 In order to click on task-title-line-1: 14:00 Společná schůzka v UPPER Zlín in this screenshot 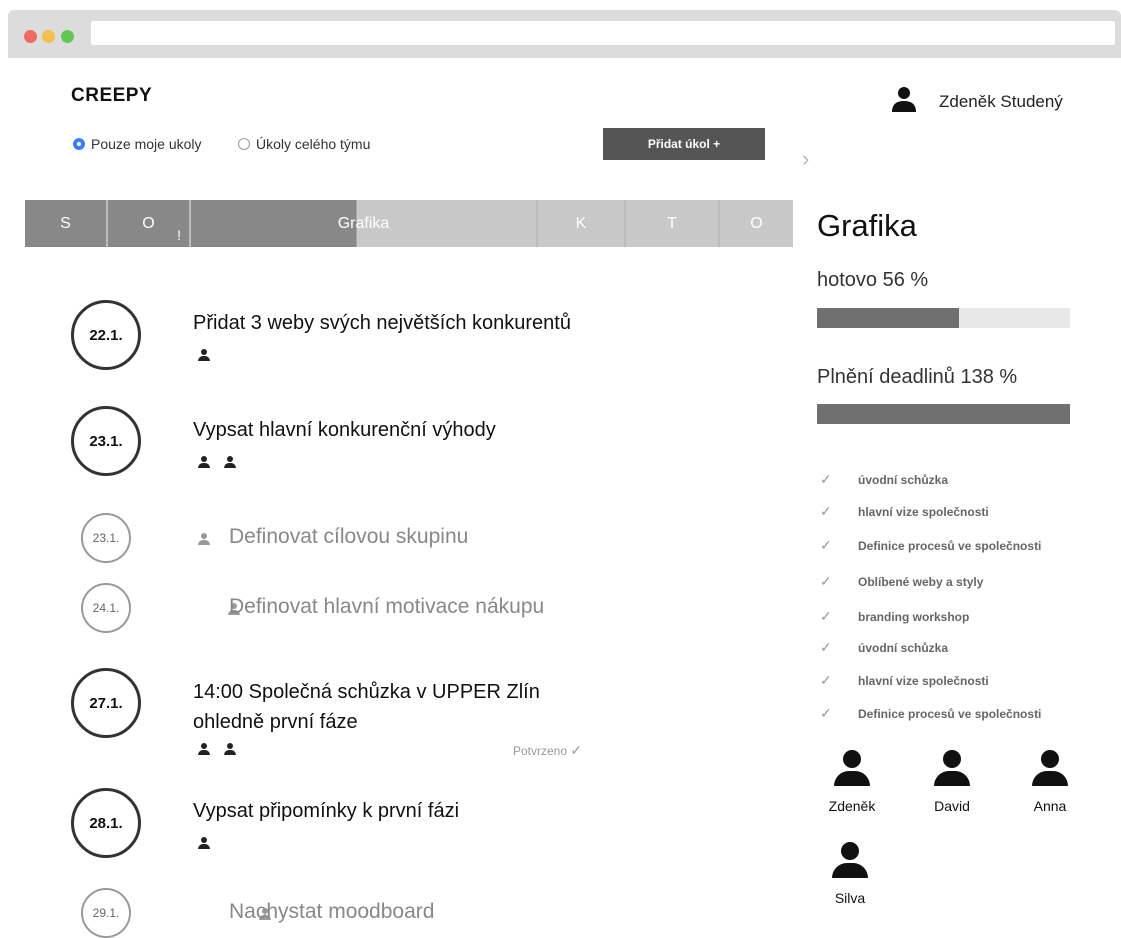, I will do `click(366, 692)`.